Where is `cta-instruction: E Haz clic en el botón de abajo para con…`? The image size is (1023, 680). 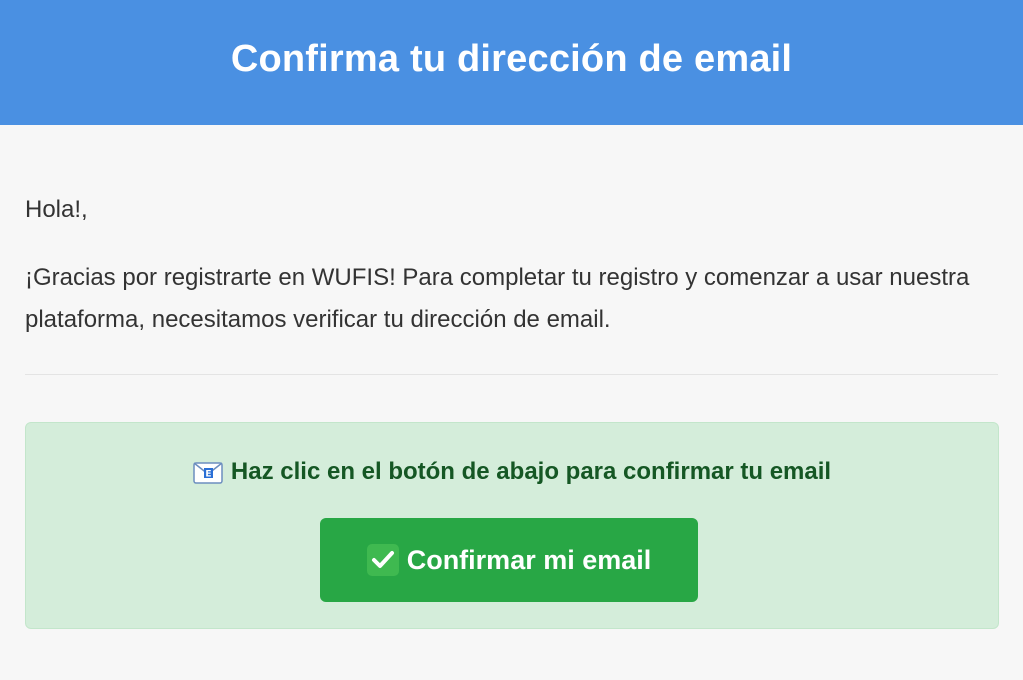
cta-instruction: E Haz clic en el botón de abajo para con… is located at coordinates (512, 472).